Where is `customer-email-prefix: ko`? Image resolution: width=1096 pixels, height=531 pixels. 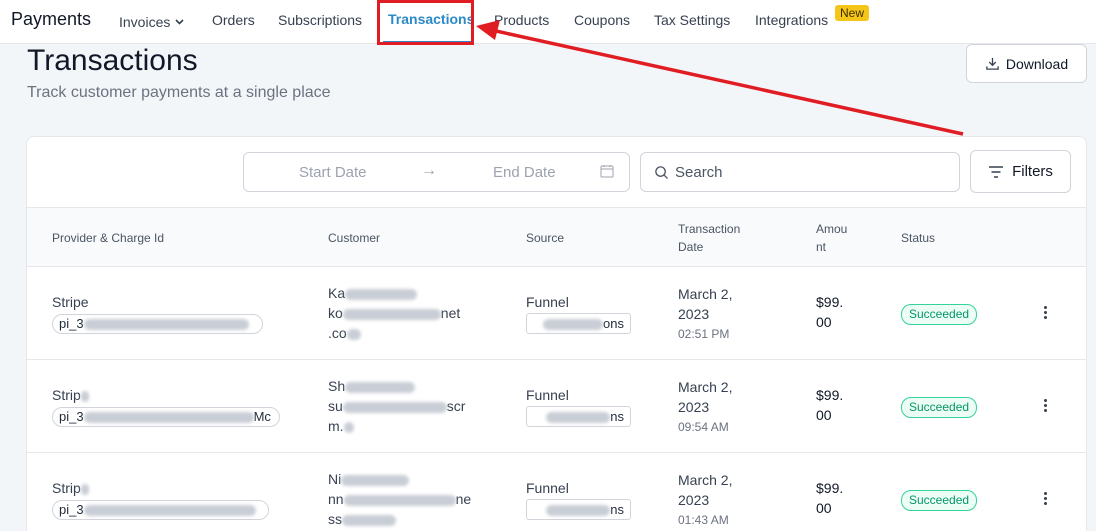
customer-email-prefix: ko is located at coordinates (335, 313).